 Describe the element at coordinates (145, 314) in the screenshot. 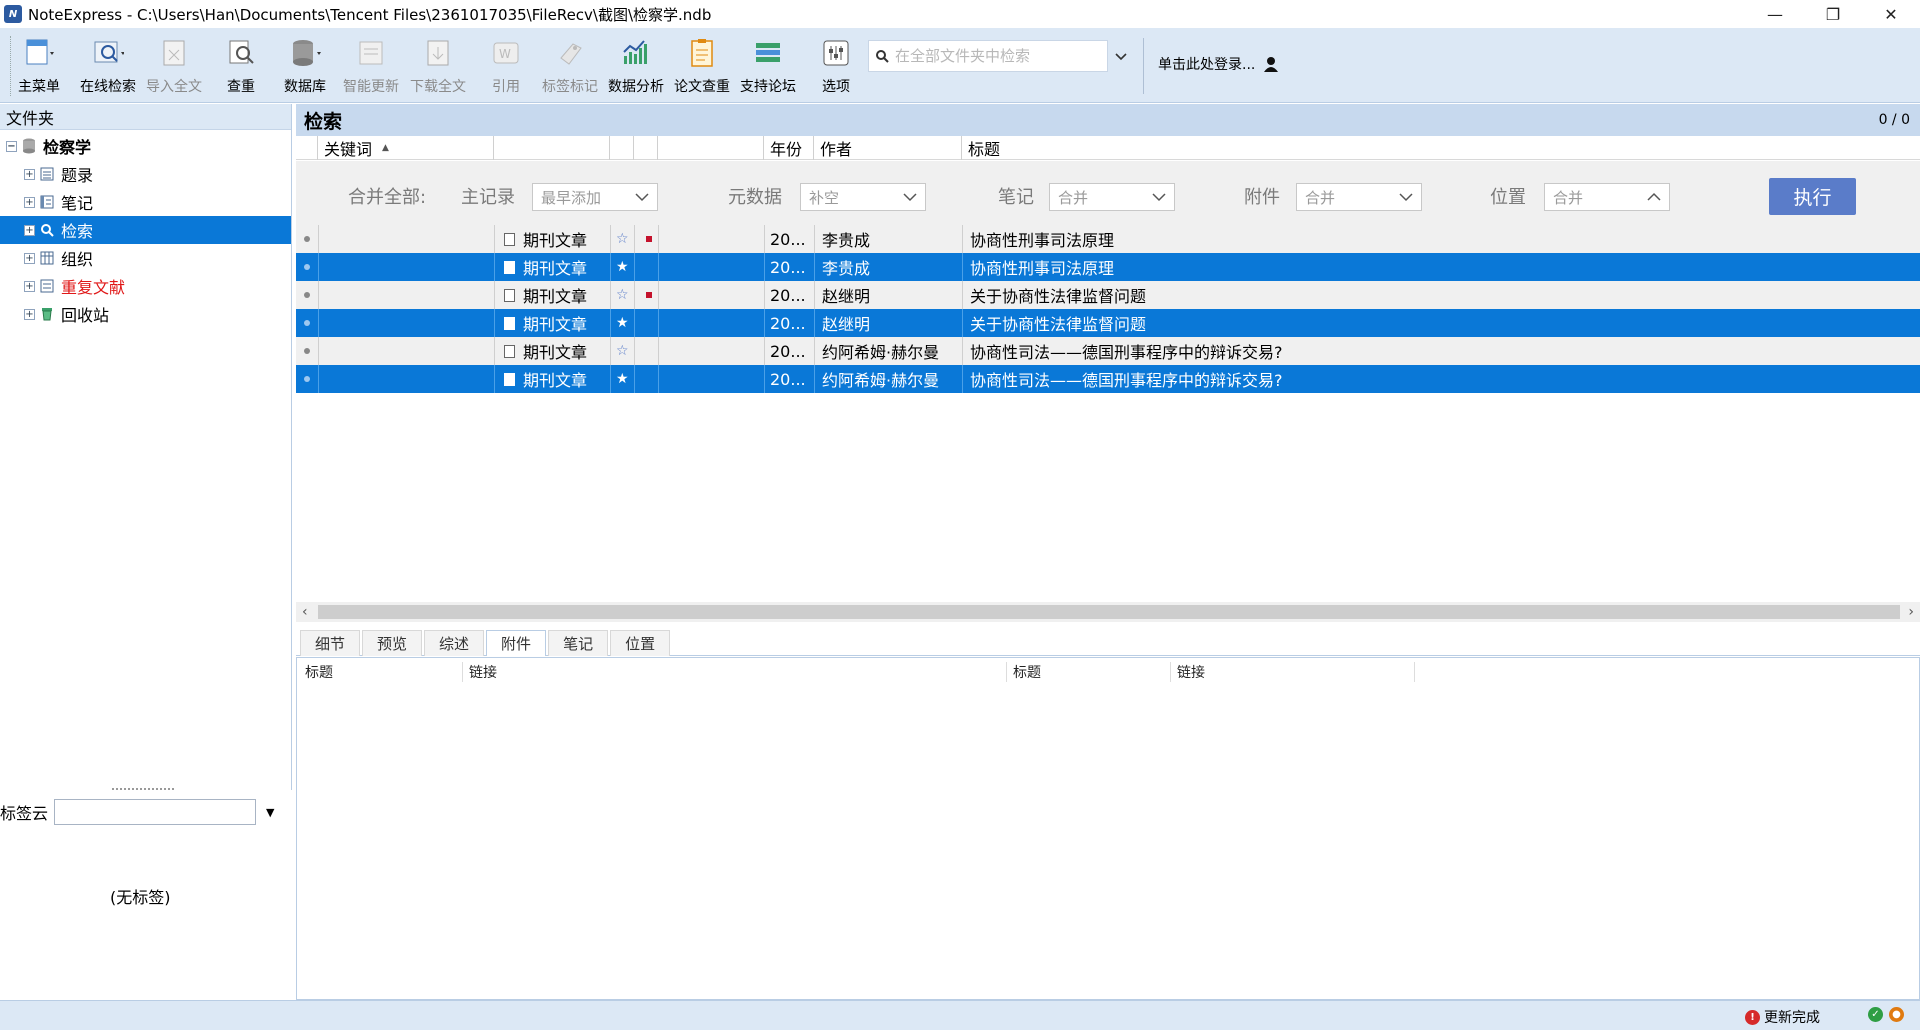

I see `folder-item-recycle-bin: + 回收站` at that location.